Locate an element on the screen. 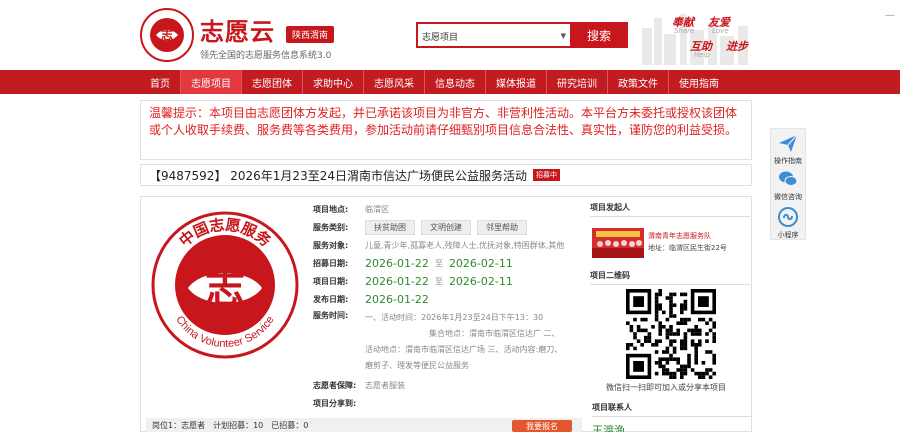 This screenshot has height=432, width=900. seal-center-char: 志 is located at coordinates (225, 288).